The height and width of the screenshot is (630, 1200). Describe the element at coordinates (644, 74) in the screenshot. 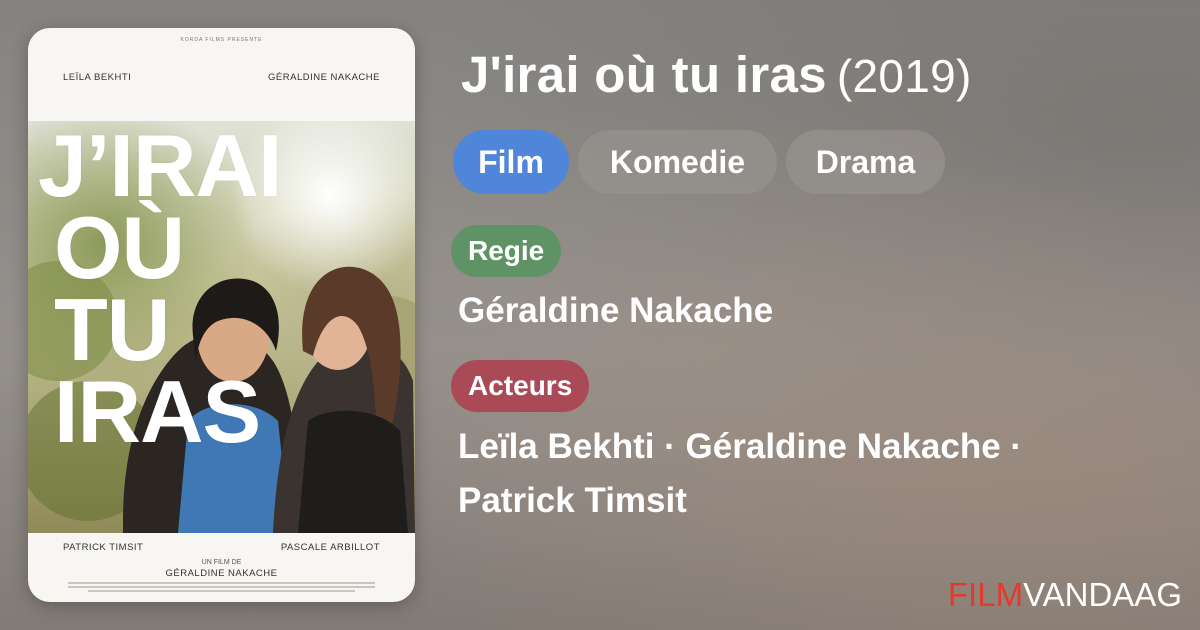

I see `movie-title: J'irai où tu iras` at that location.